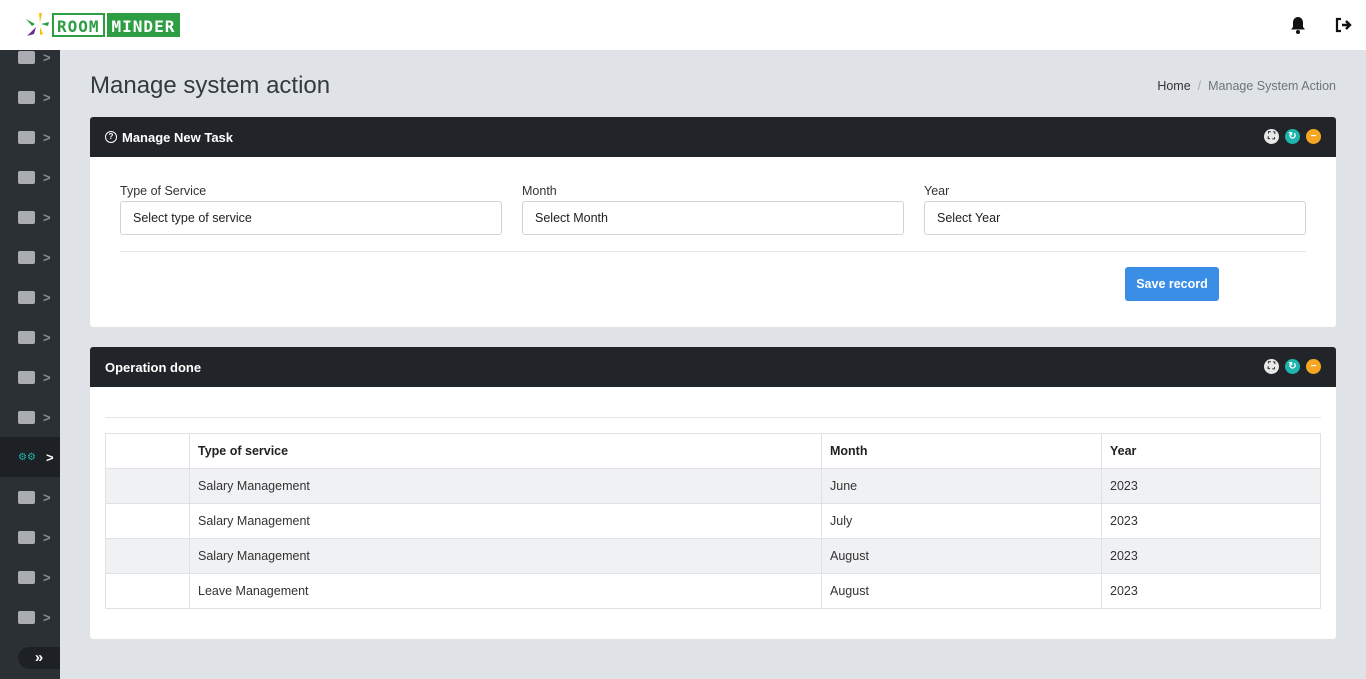  I want to click on sidebar-item-14: >, so click(30, 617).